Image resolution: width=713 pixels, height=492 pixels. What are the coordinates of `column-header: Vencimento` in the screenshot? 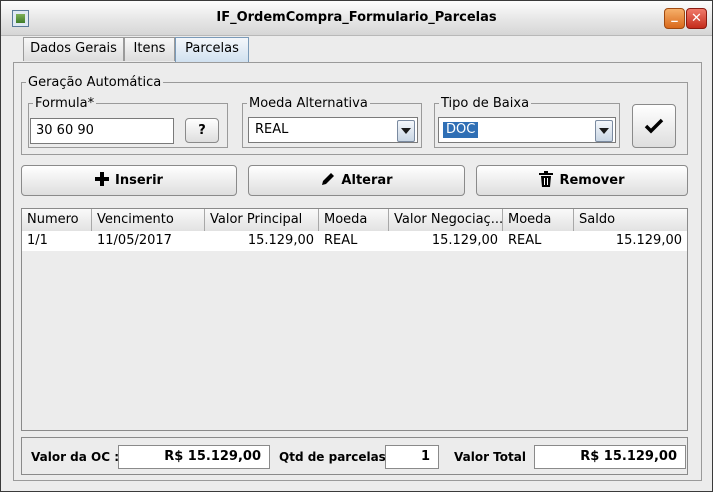 It's located at (148, 220).